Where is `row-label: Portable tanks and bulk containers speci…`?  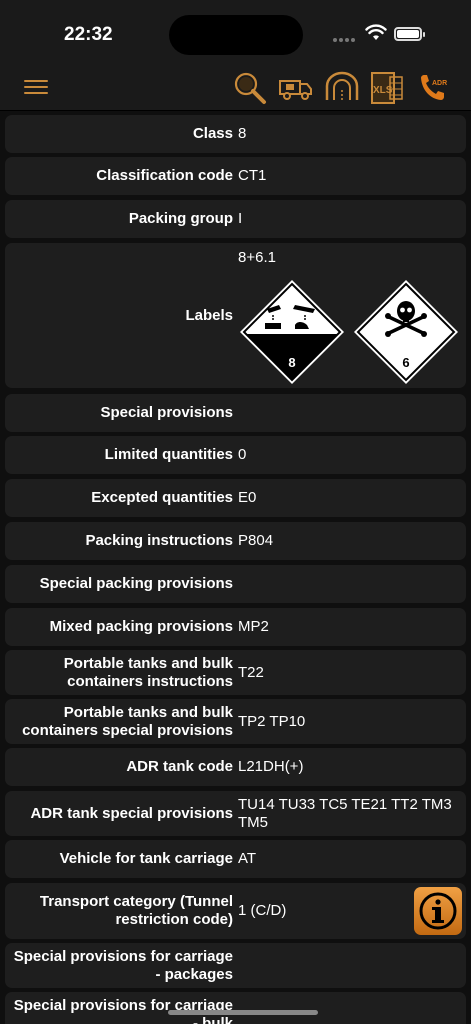 row-label: Portable tanks and bulk containers speci… is located at coordinates (127, 721).